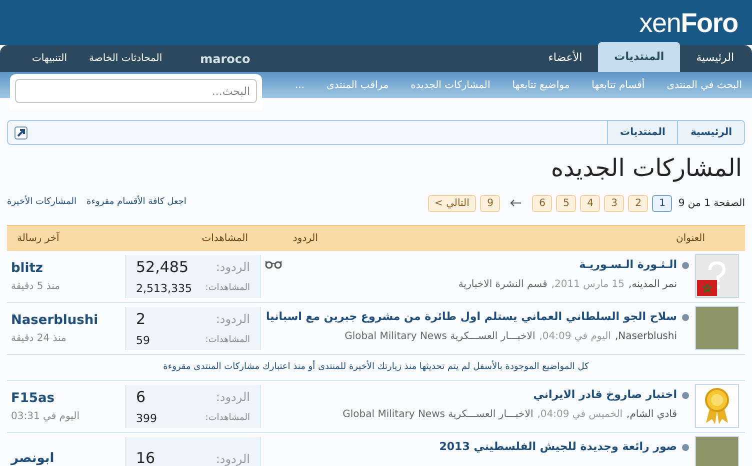 The width and height of the screenshot is (752, 466). What do you see at coordinates (503, 284) in the screenshot?
I see `forum-link: قسم النشرة الاخبارية` at bounding box center [503, 284].